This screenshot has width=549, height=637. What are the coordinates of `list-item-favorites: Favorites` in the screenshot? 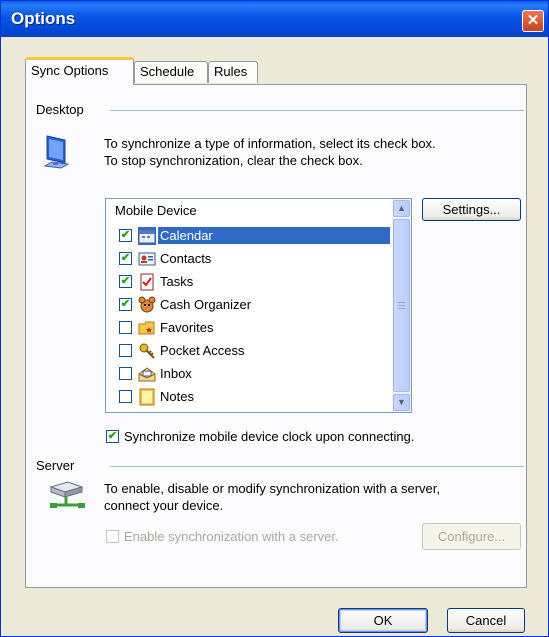 It's located at (248, 328).